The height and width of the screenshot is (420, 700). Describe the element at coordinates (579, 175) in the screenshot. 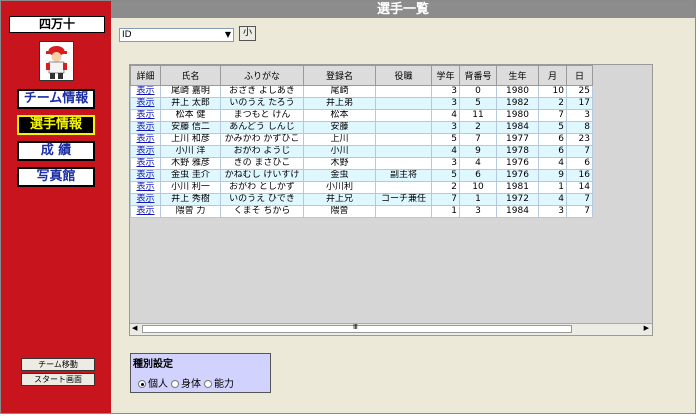

I see `table-cell: 16` at that location.